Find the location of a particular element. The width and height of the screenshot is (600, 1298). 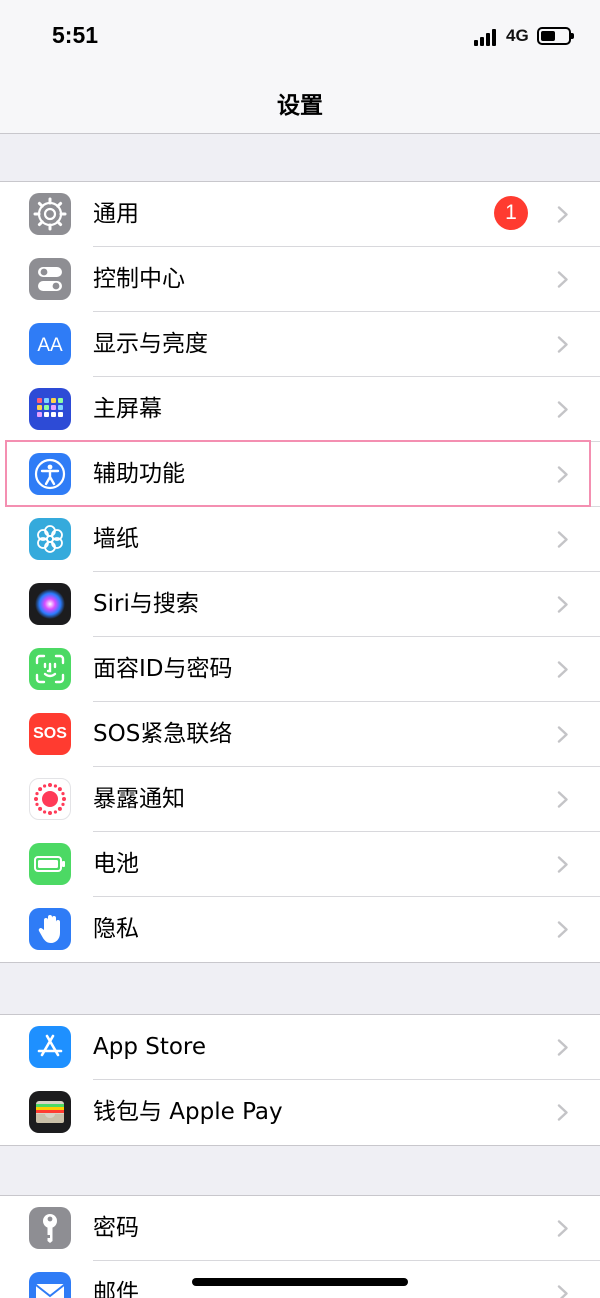

settings-row-exposure-notifications: 暴露通知 is located at coordinates (300, 799).